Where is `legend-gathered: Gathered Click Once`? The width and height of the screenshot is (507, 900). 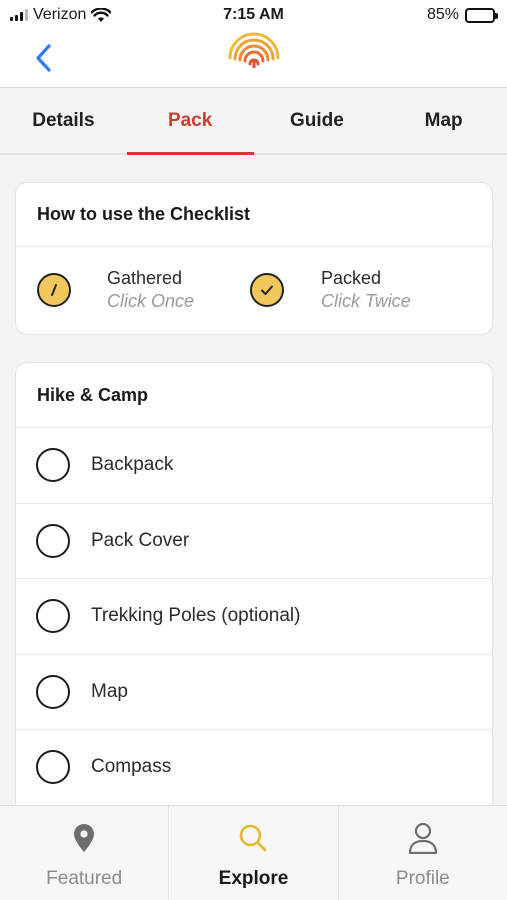
legend-gathered: Gathered Click Once is located at coordinates (115, 290).